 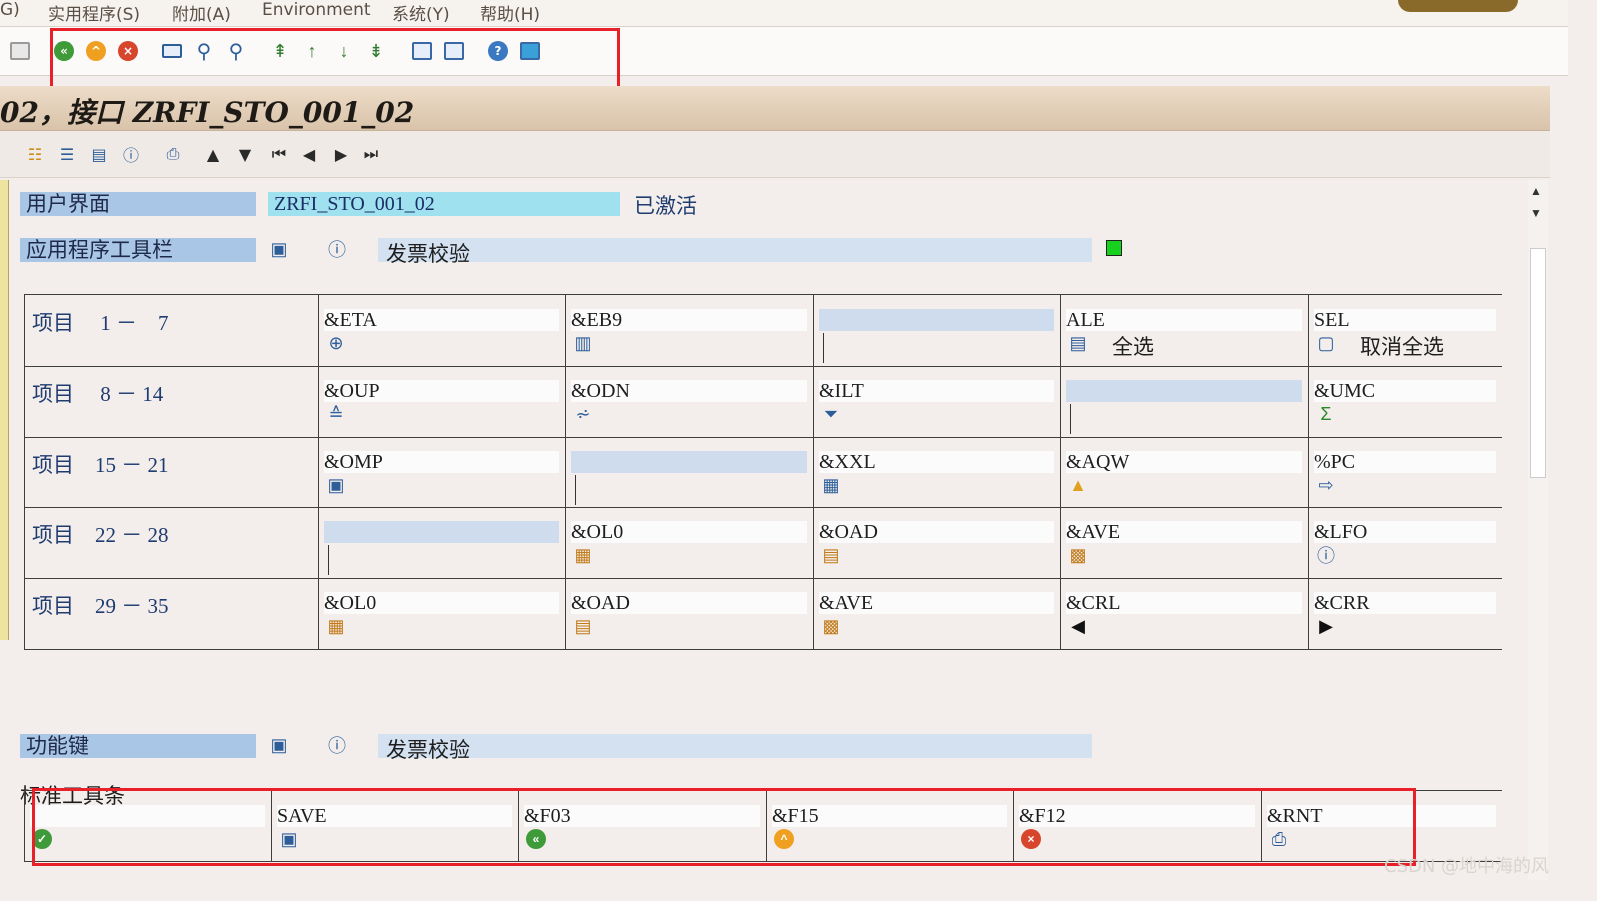 What do you see at coordinates (441, 462) in the screenshot?
I see `function-code: &OMP` at bounding box center [441, 462].